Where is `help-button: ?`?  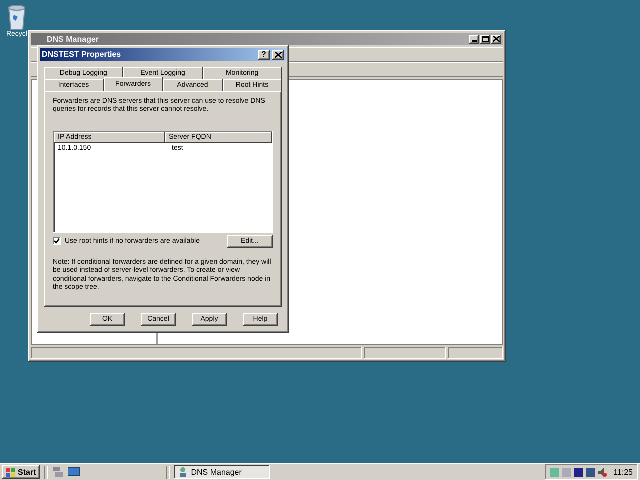 help-button: ? is located at coordinates (264, 55).